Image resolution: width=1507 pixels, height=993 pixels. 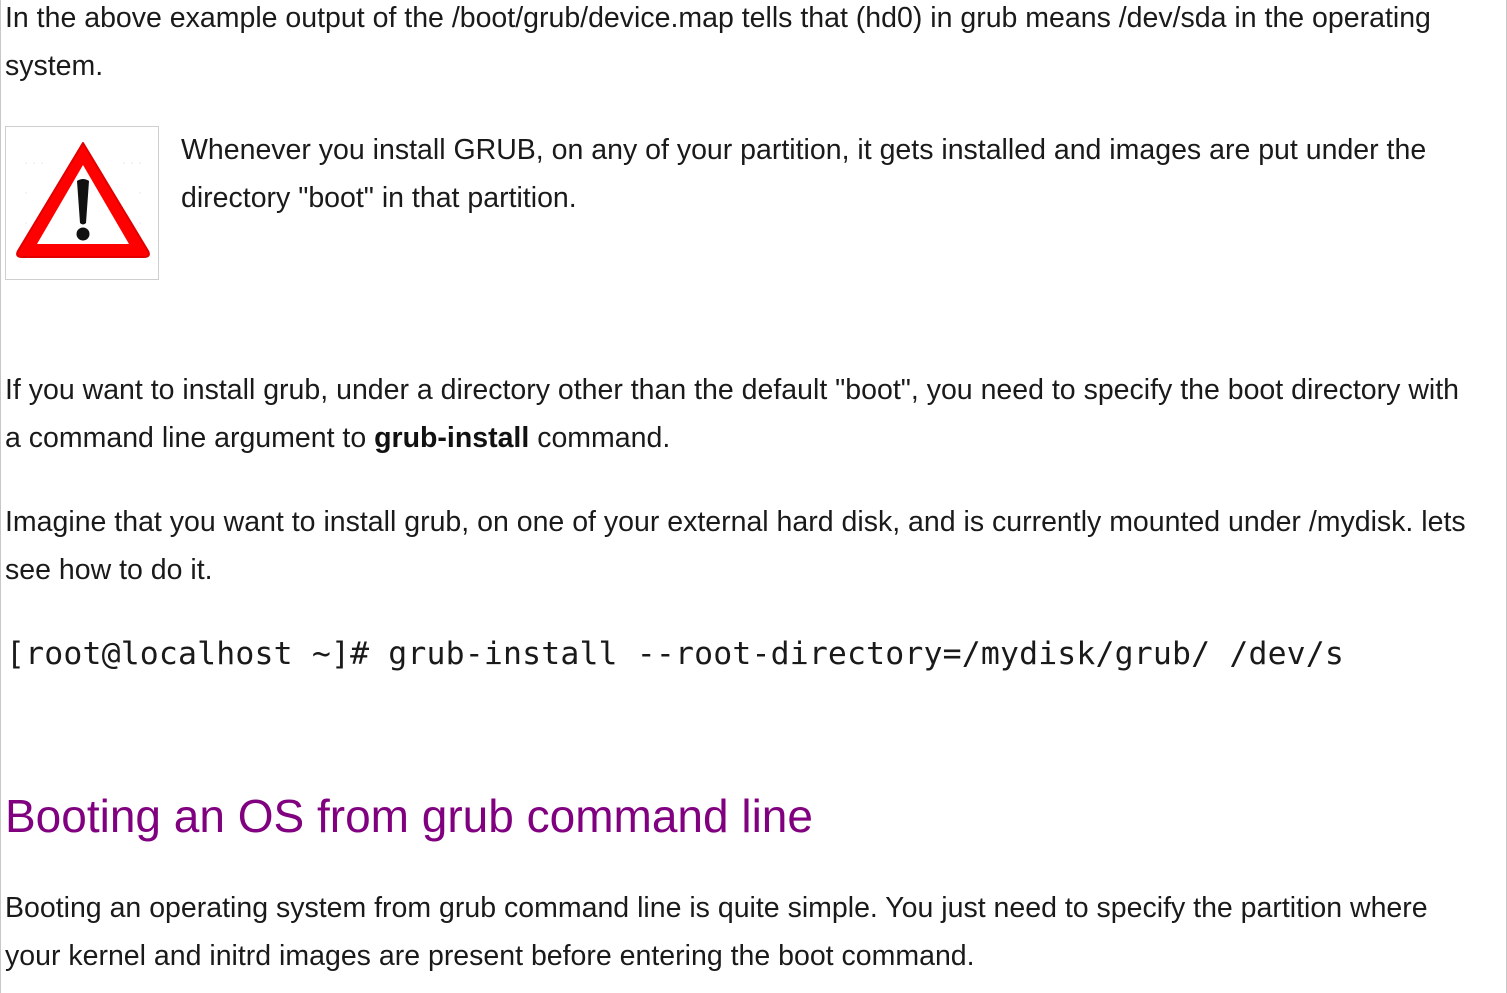 What do you see at coordinates (452, 438) in the screenshot?
I see `grub-install-command-name: grub-install` at bounding box center [452, 438].